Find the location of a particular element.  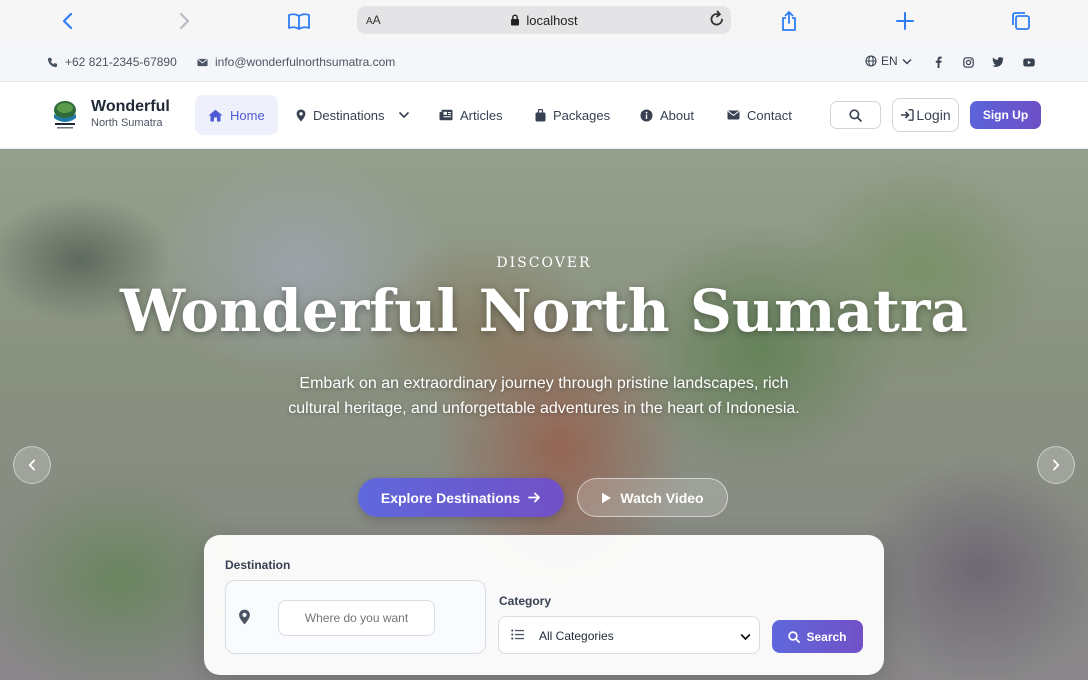

nav-contact-label: Contact is located at coordinates (769, 115).